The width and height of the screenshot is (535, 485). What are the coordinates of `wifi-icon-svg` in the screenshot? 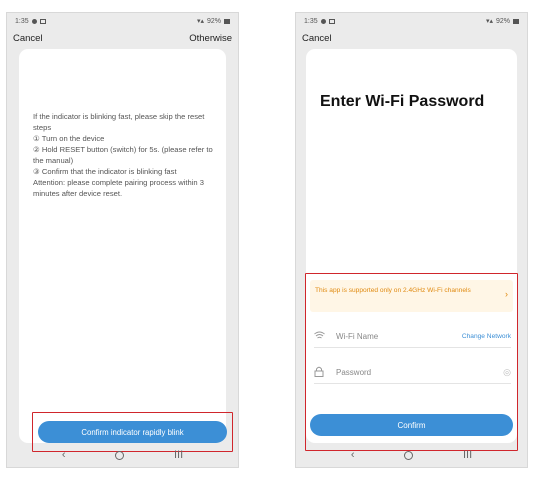 It's located at (319, 334).